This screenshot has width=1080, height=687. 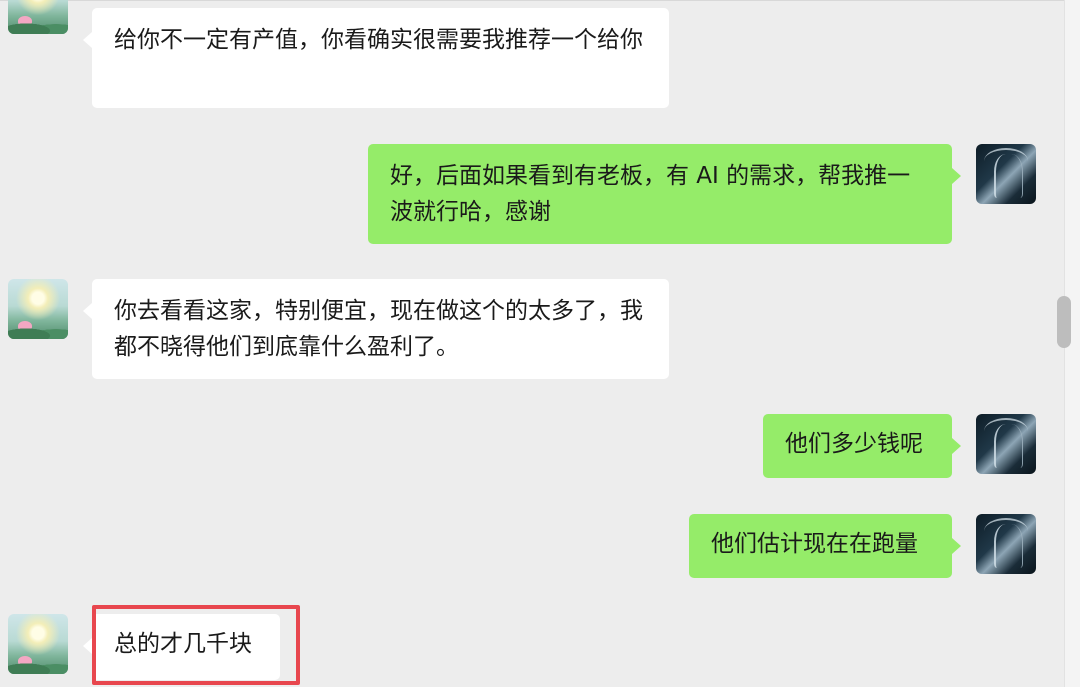 I want to click on incoming-message-bubble: 你去看看这家，特别便宜，现在做这个的太多了，我都不晓得他们到底靠什么盈利了。, so click(x=376, y=329).